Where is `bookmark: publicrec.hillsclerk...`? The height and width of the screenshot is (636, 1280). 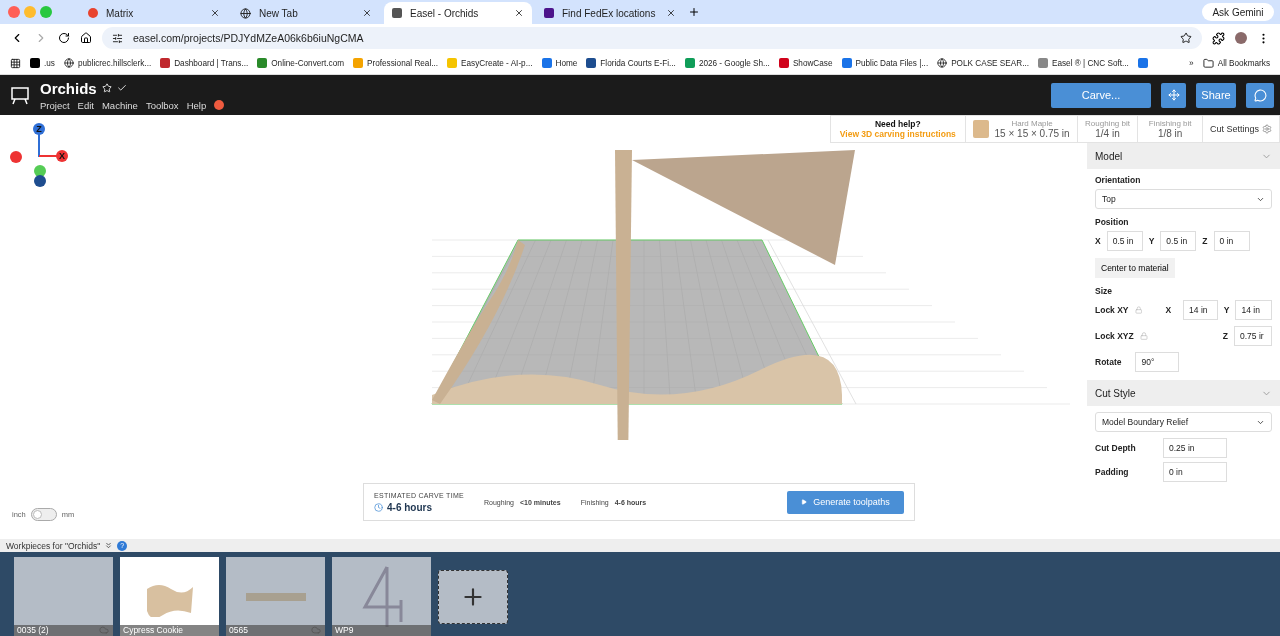 bookmark: publicrec.hillsclerk... is located at coordinates (107, 63).